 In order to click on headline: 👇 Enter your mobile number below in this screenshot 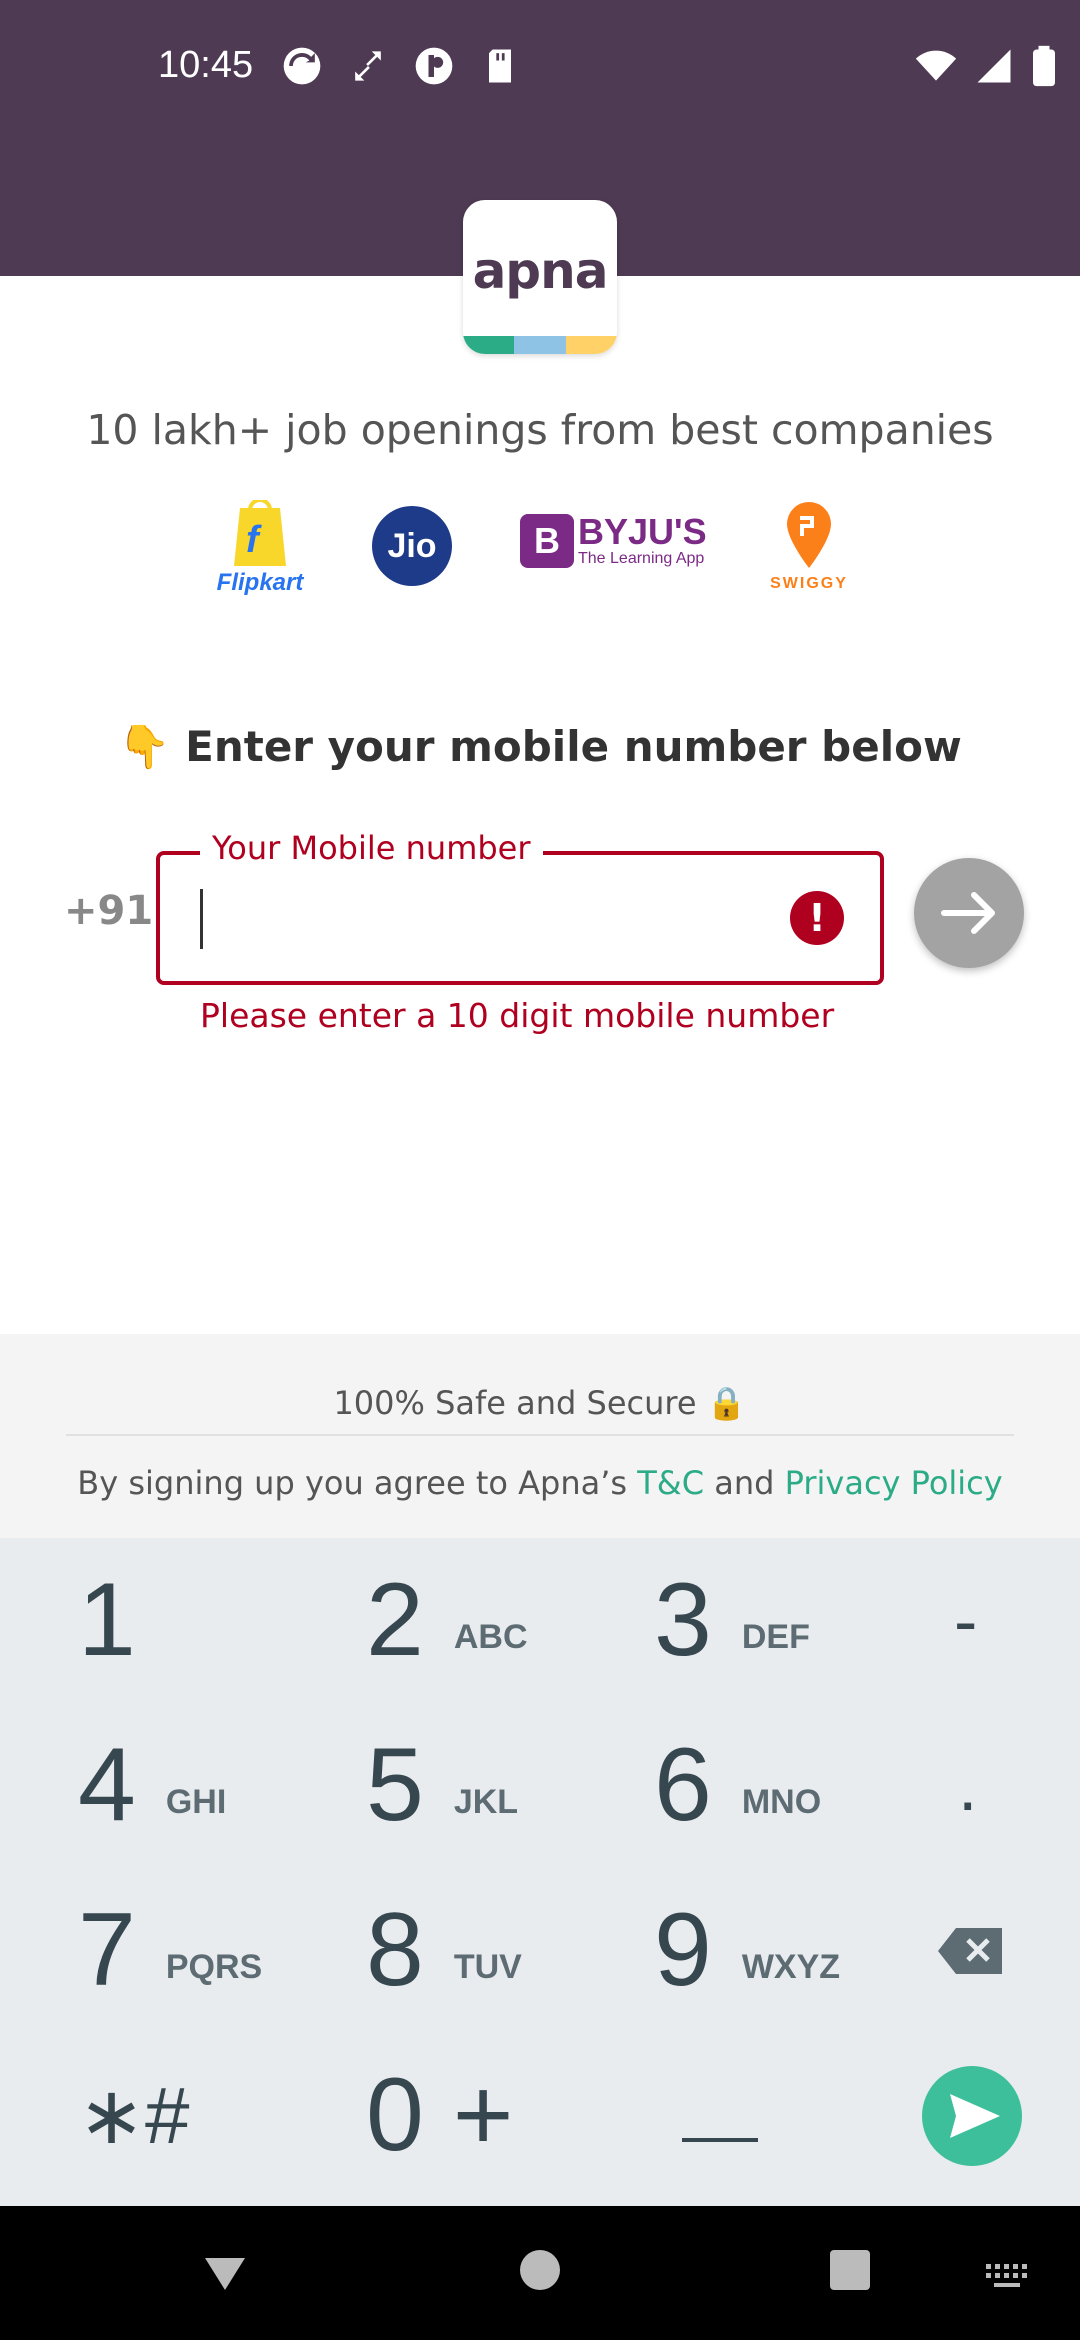, I will do `click(540, 747)`.